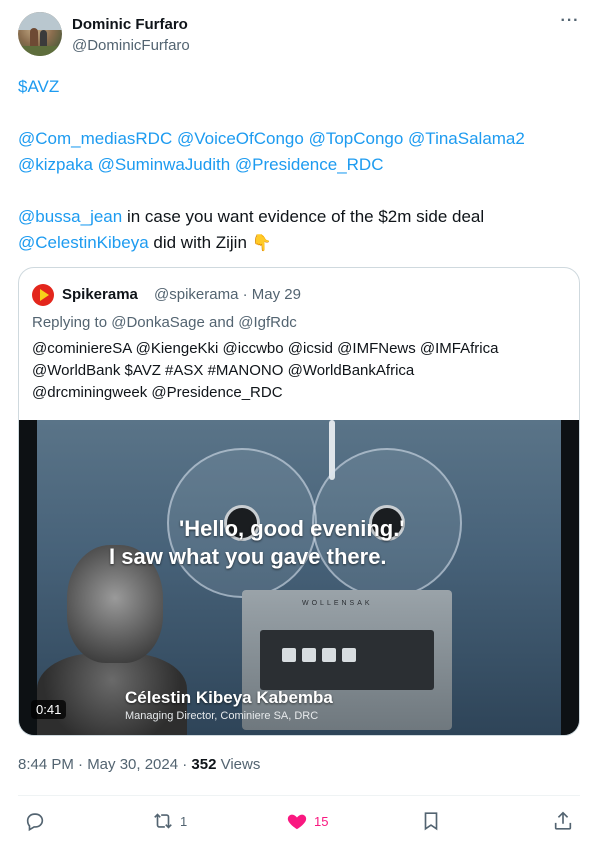 The image size is (598, 847). I want to click on mention-links-b: @kizpaka @SuminwaJudith @Presidence_RDC, so click(200, 164).